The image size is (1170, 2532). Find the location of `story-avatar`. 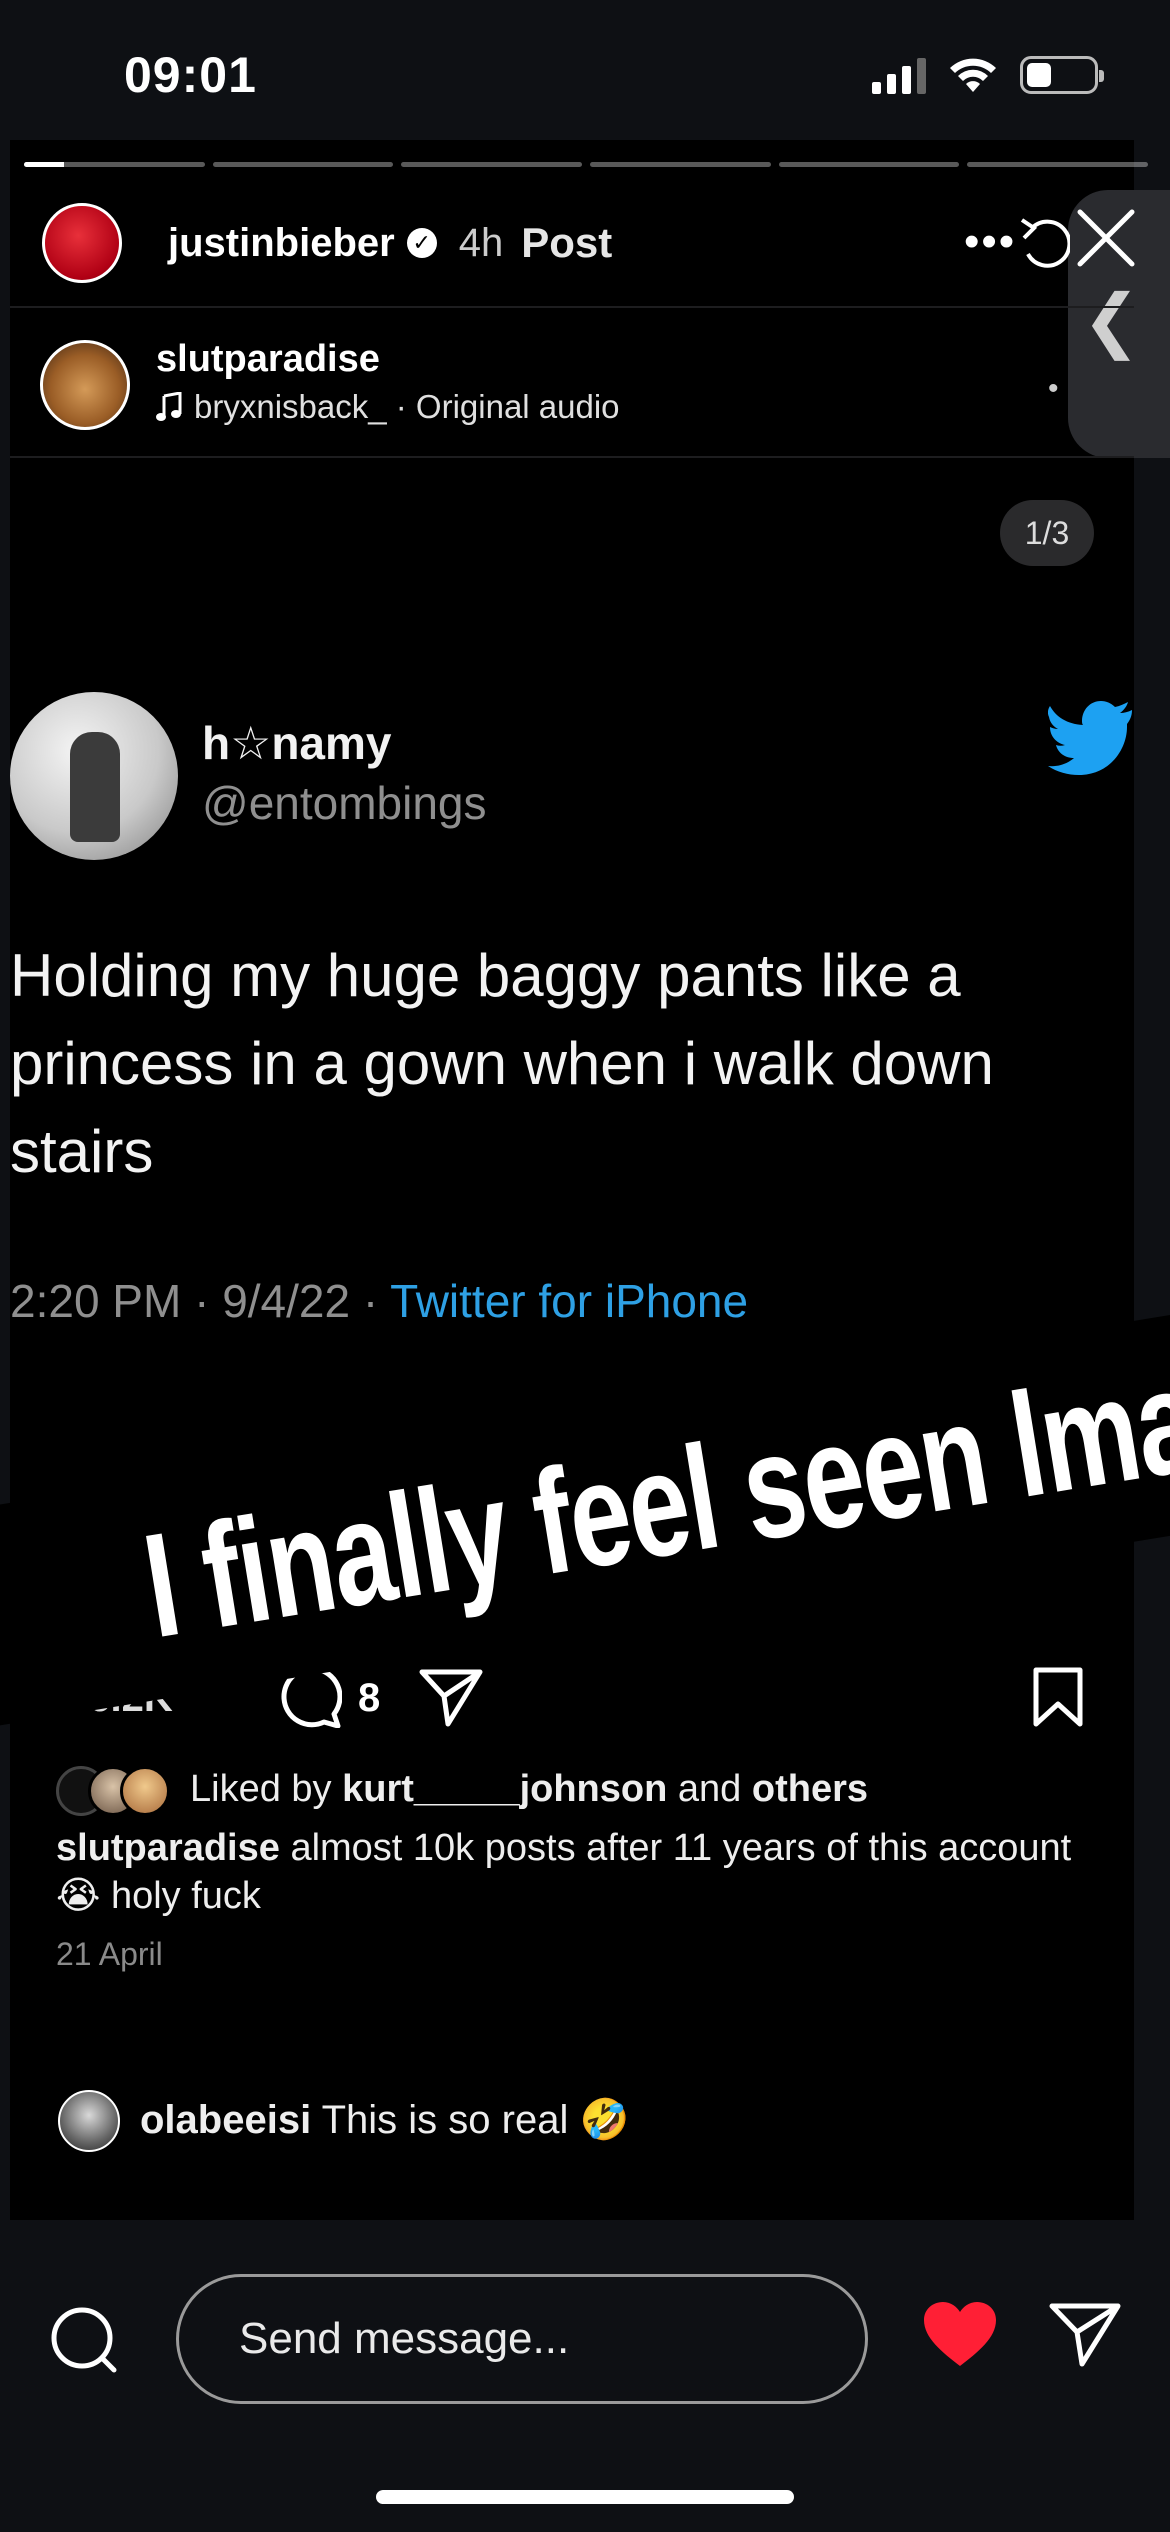

story-avatar is located at coordinates (82, 243).